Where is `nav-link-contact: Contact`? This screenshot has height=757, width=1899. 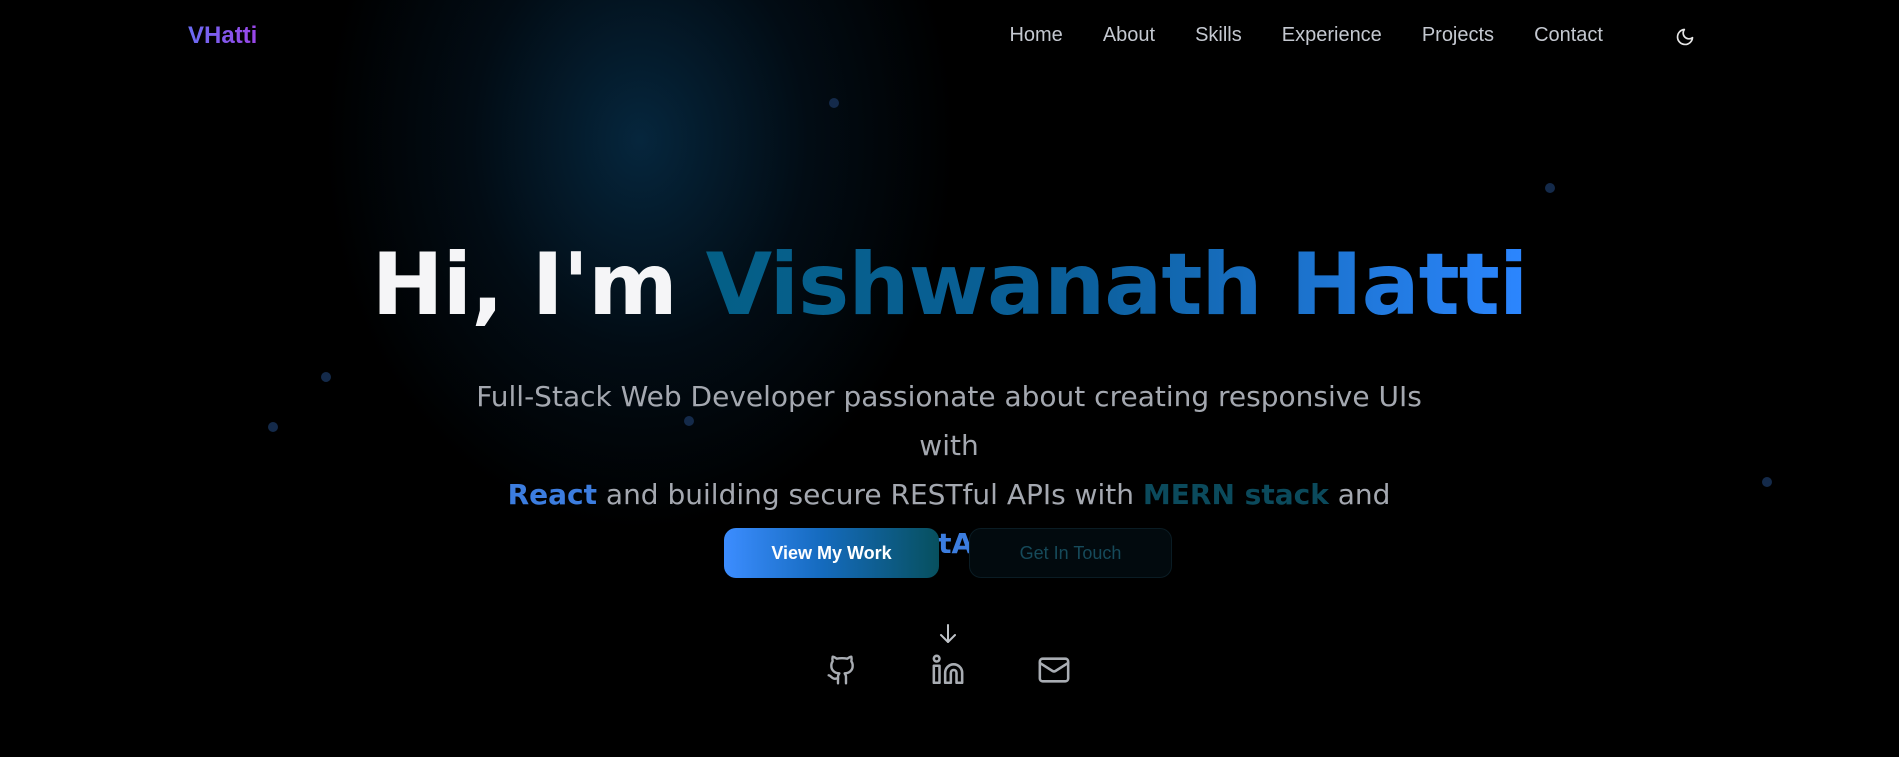 nav-link-contact: Contact is located at coordinates (1568, 35).